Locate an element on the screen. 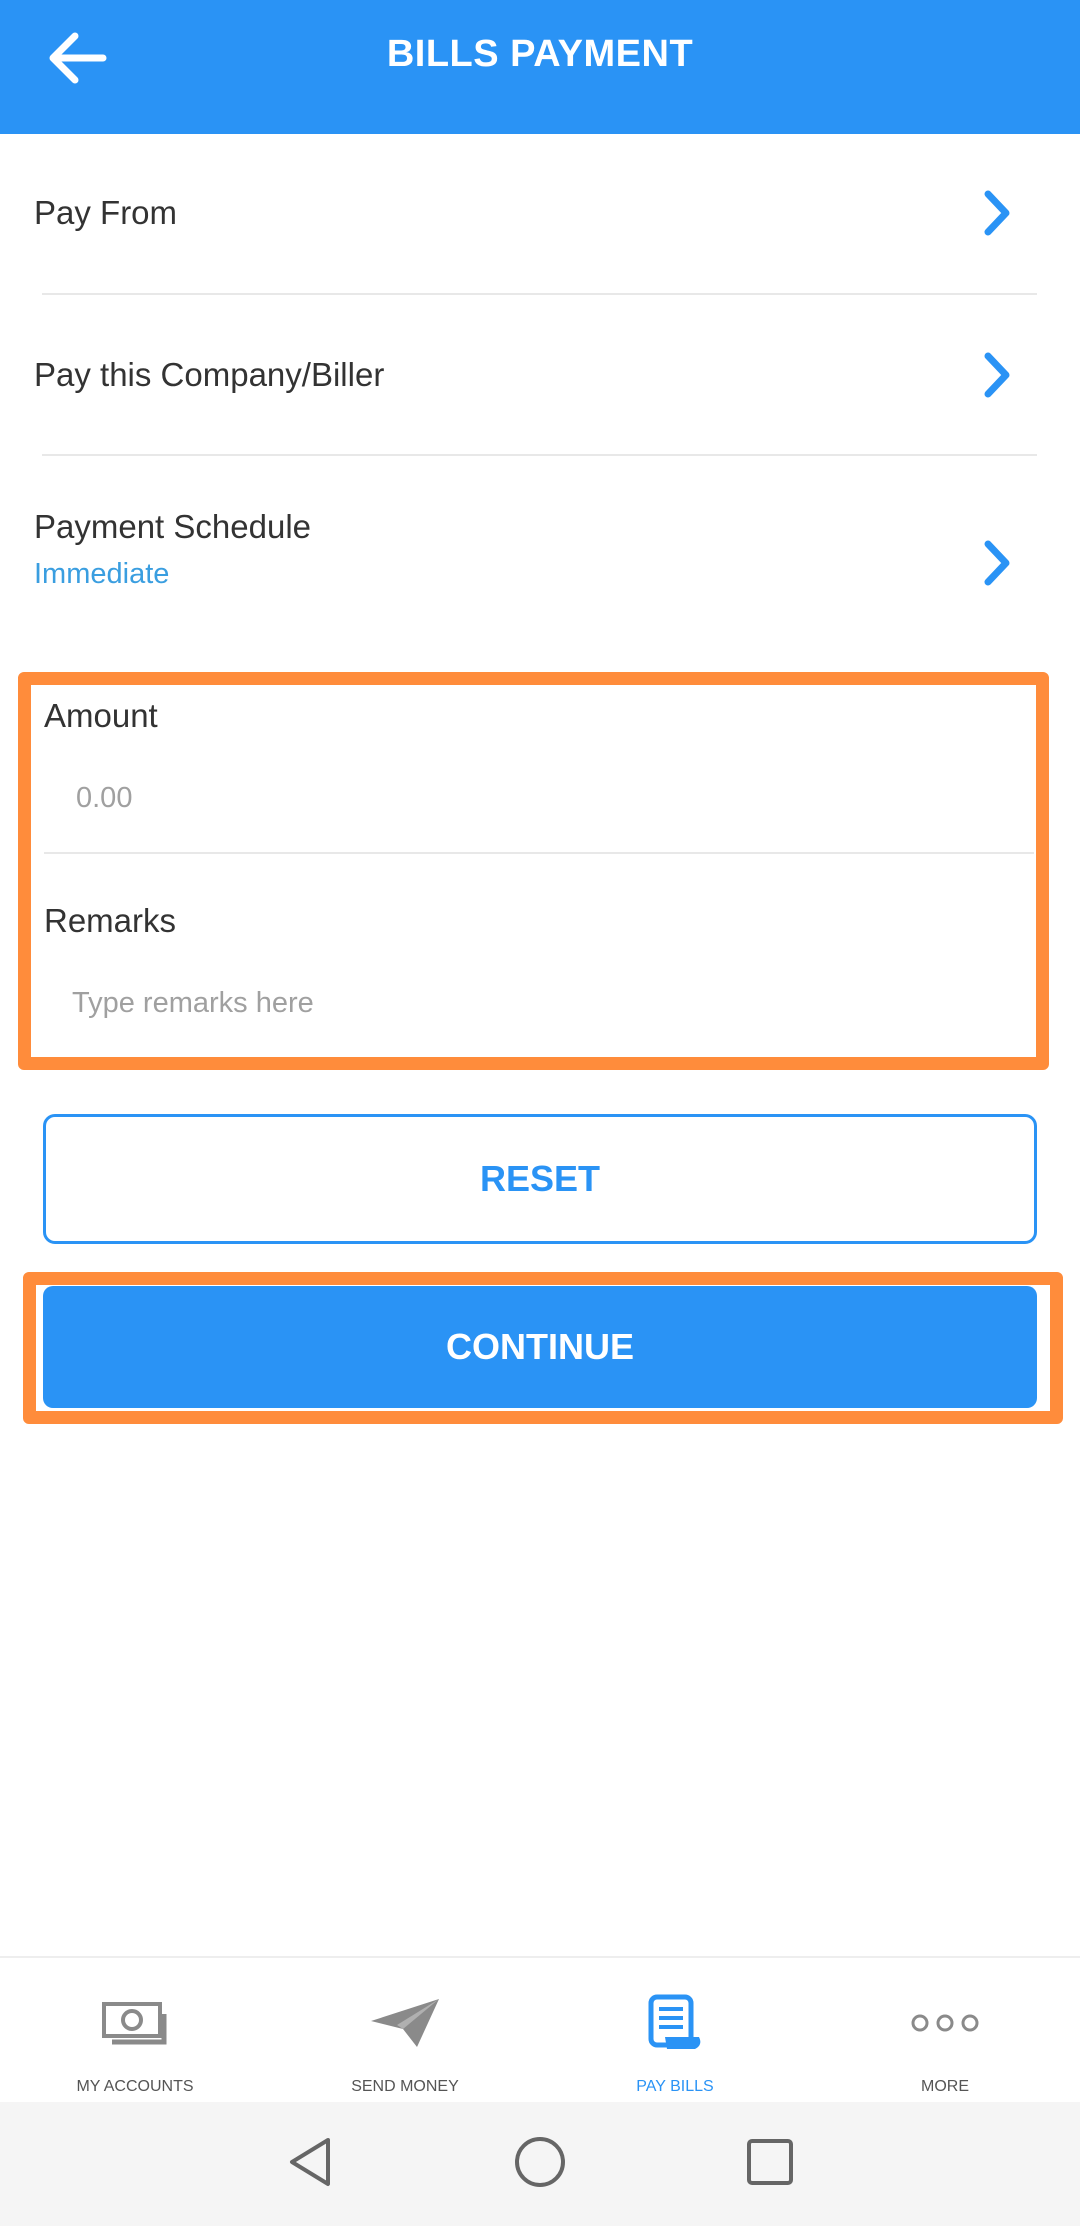 The image size is (1080, 2226). page-title: BILLS PAYMENT is located at coordinates (540, 54).